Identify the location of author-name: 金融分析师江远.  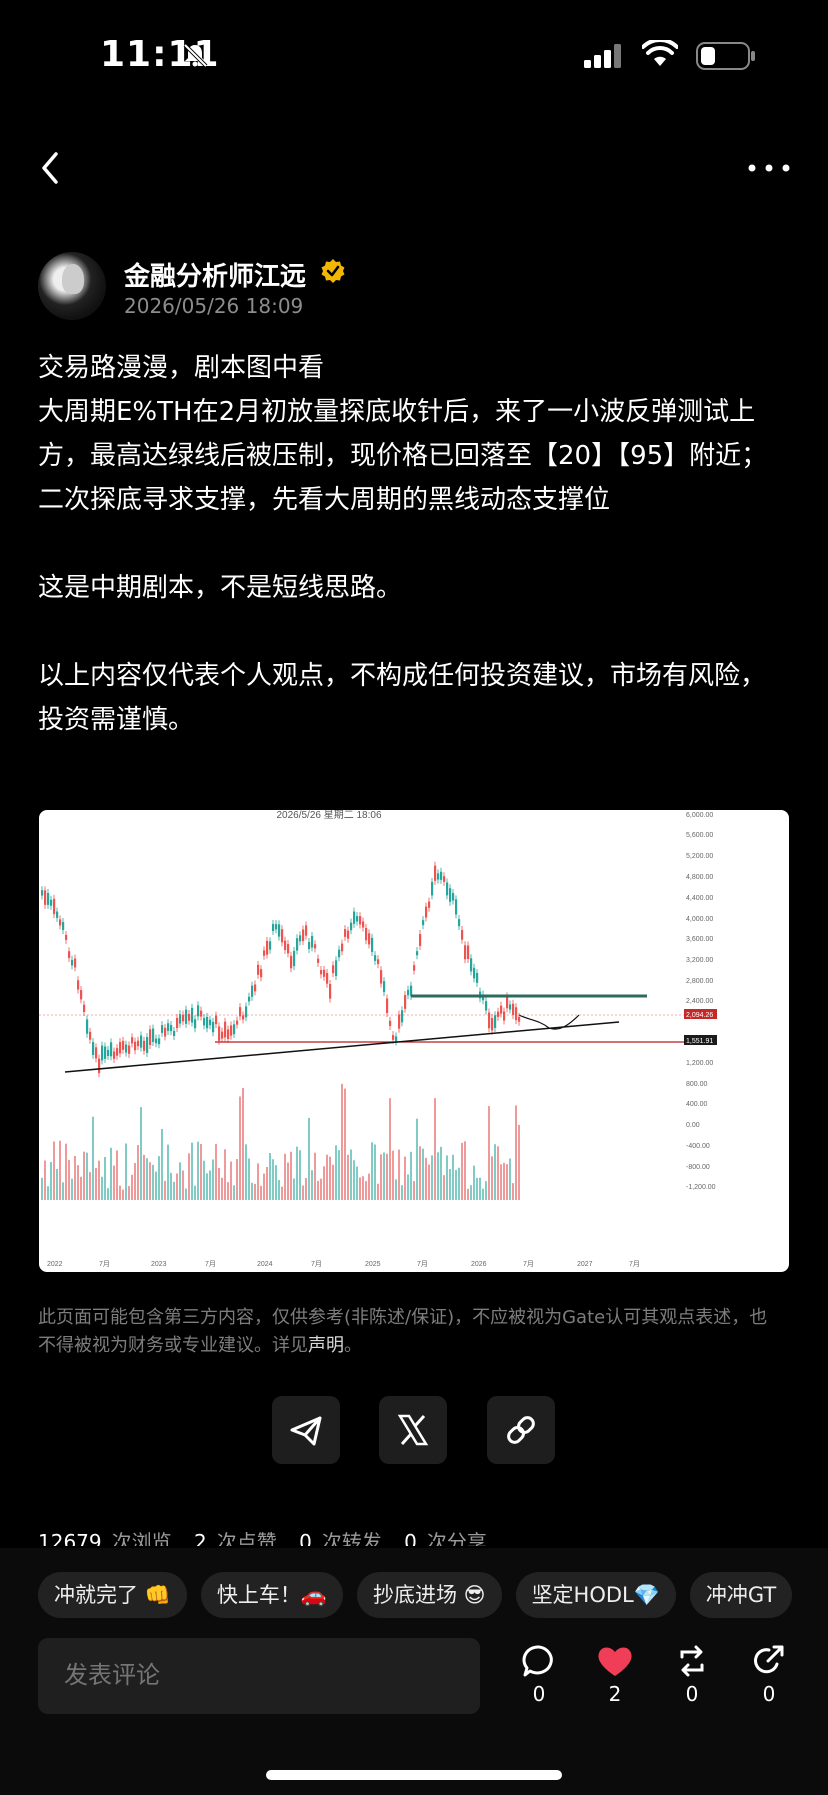
(215, 274).